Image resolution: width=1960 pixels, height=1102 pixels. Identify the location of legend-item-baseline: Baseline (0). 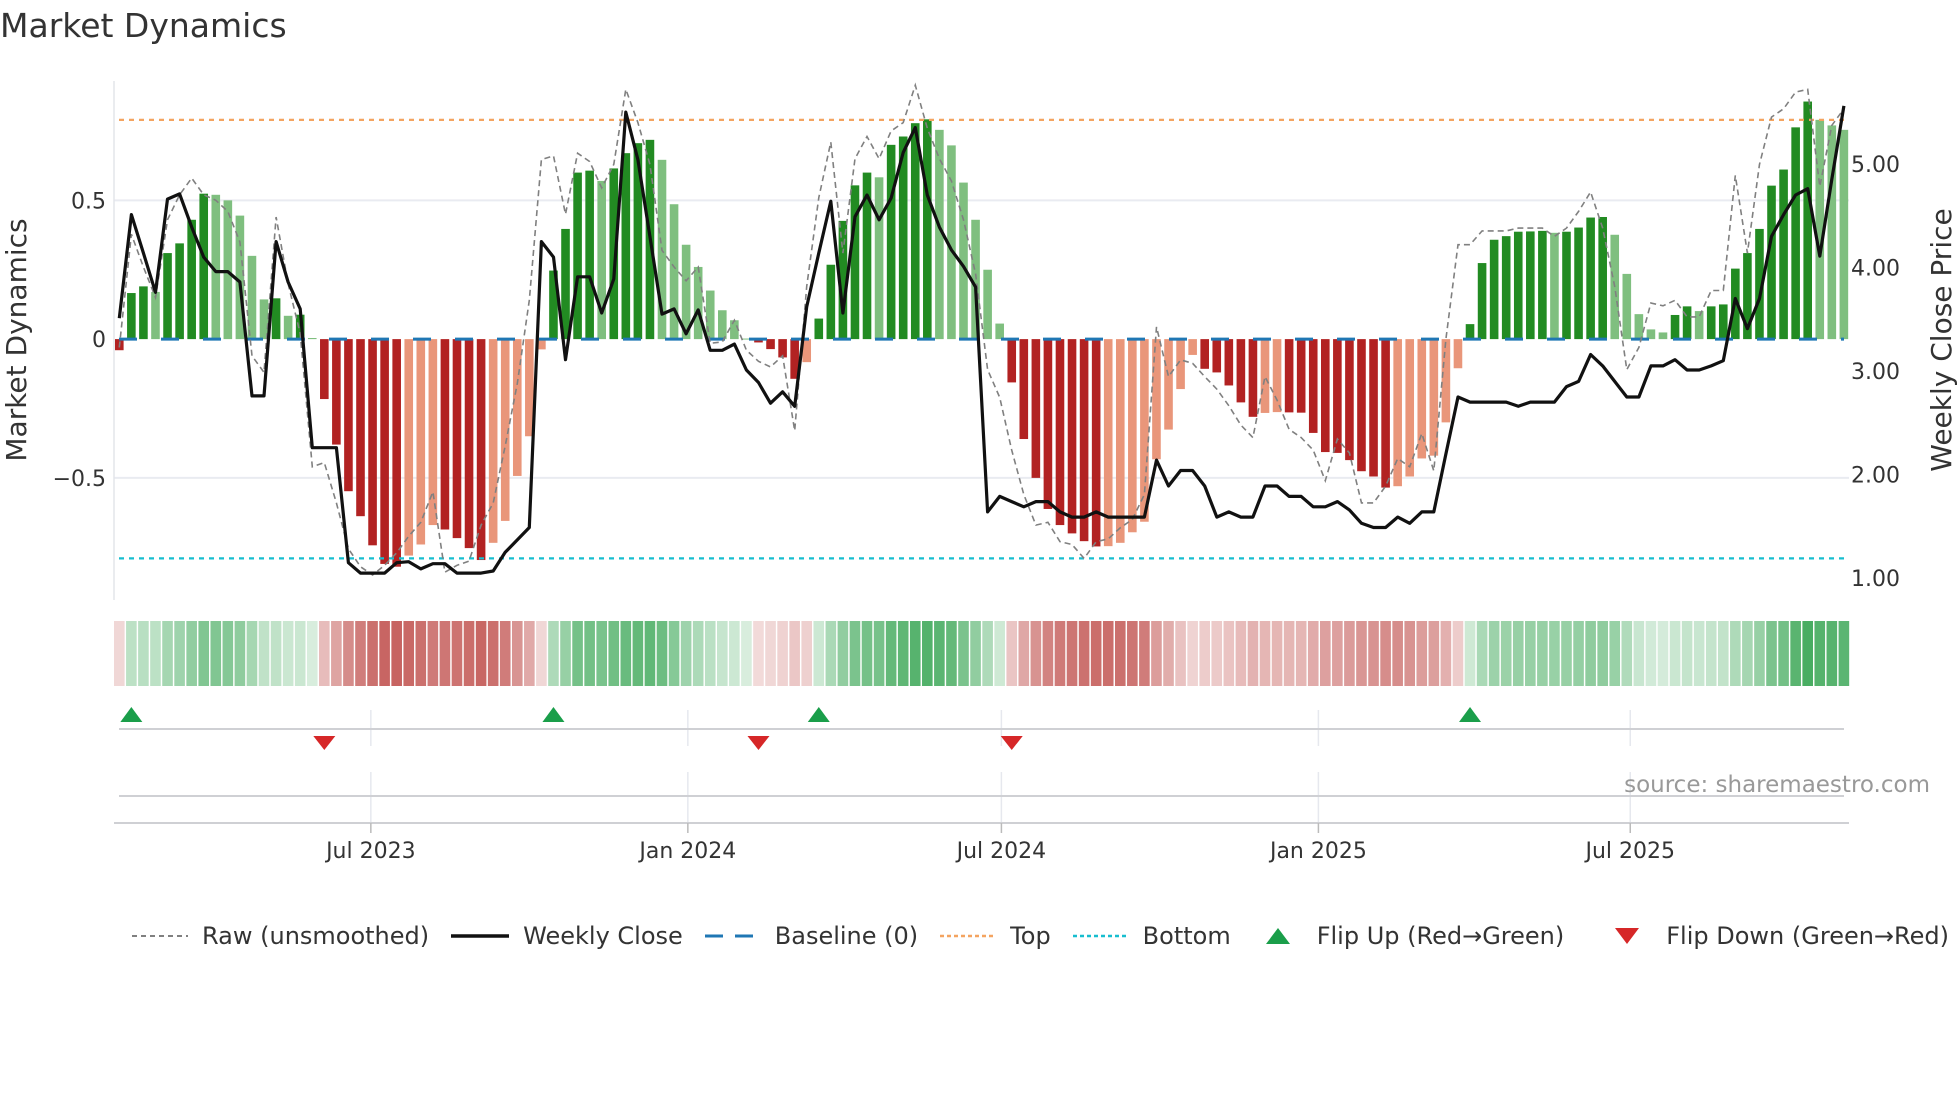
(811, 936).